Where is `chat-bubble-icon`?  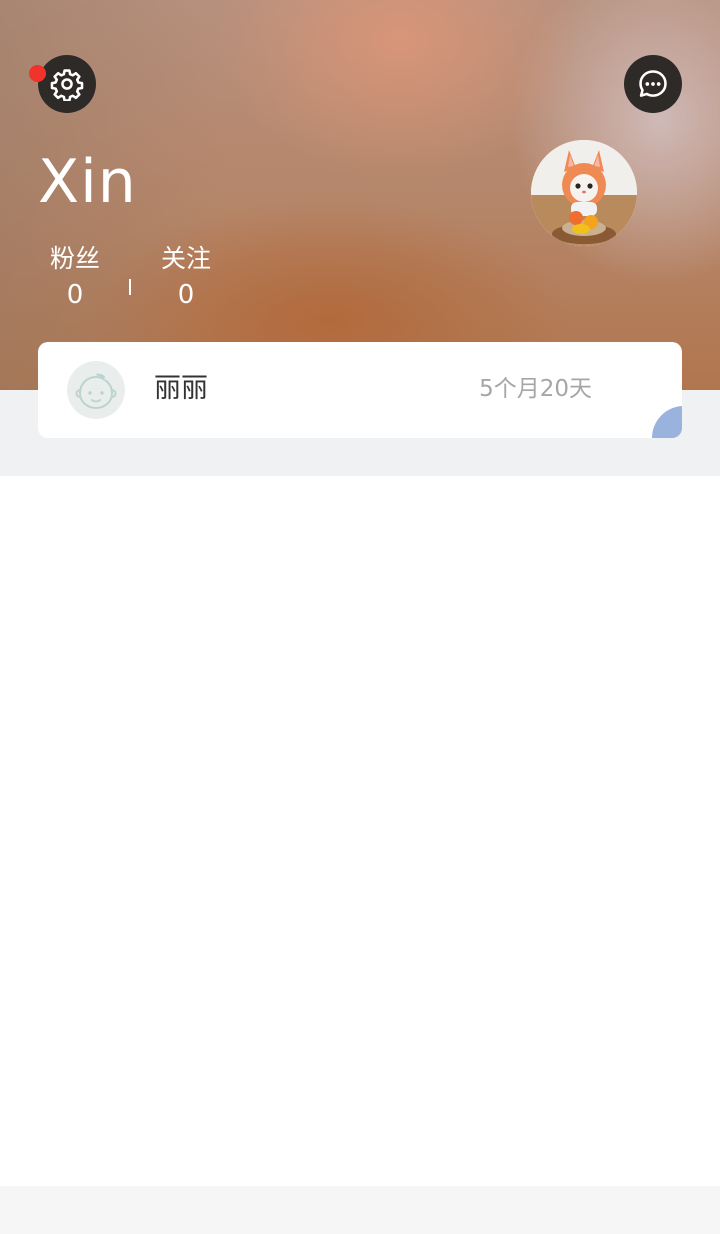 chat-bubble-icon is located at coordinates (653, 83).